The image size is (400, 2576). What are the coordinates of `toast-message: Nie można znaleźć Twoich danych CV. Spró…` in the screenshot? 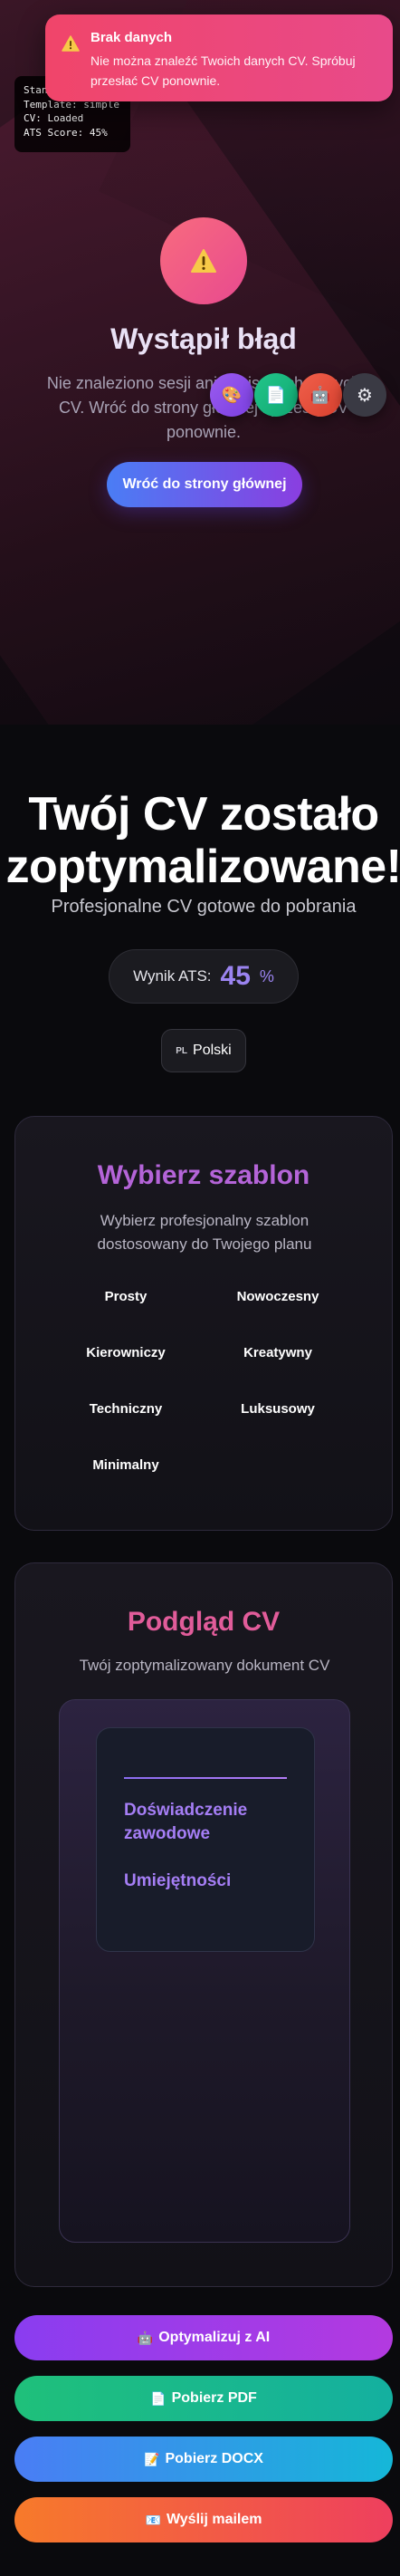 It's located at (223, 70).